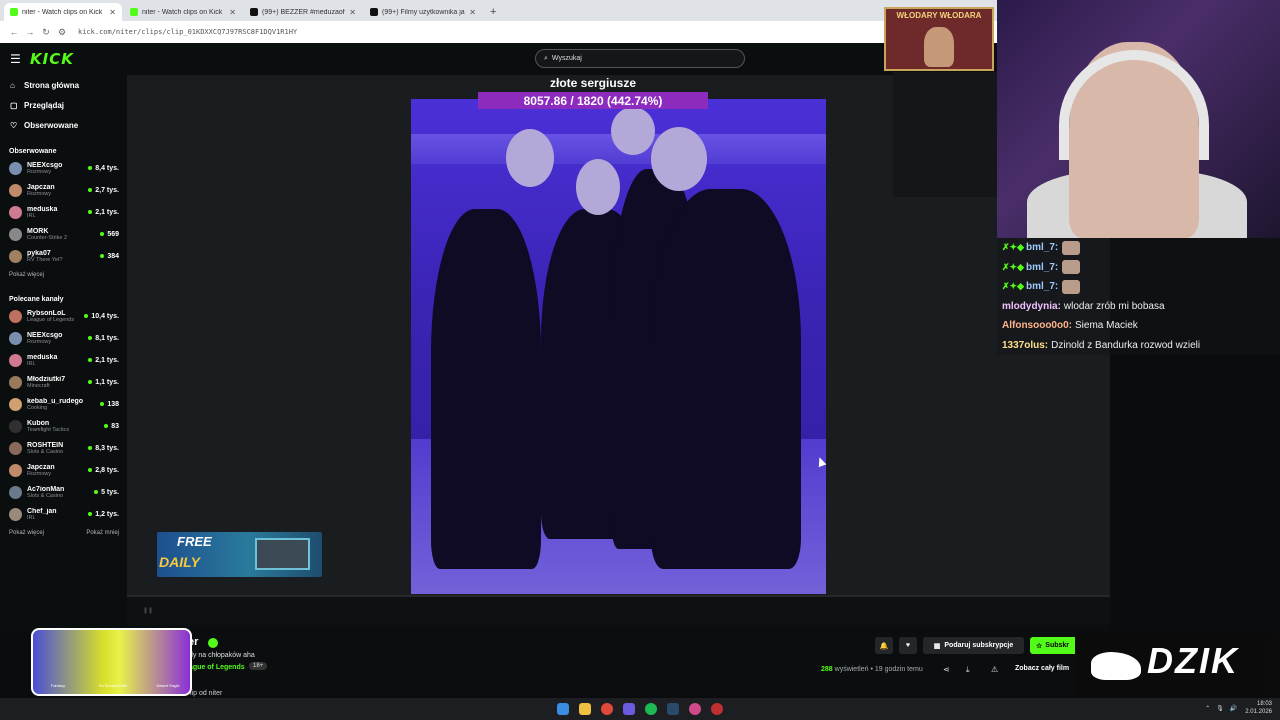  What do you see at coordinates (1207, 708) in the screenshot?
I see `chevron-up-icon: ⌃` at bounding box center [1207, 708].